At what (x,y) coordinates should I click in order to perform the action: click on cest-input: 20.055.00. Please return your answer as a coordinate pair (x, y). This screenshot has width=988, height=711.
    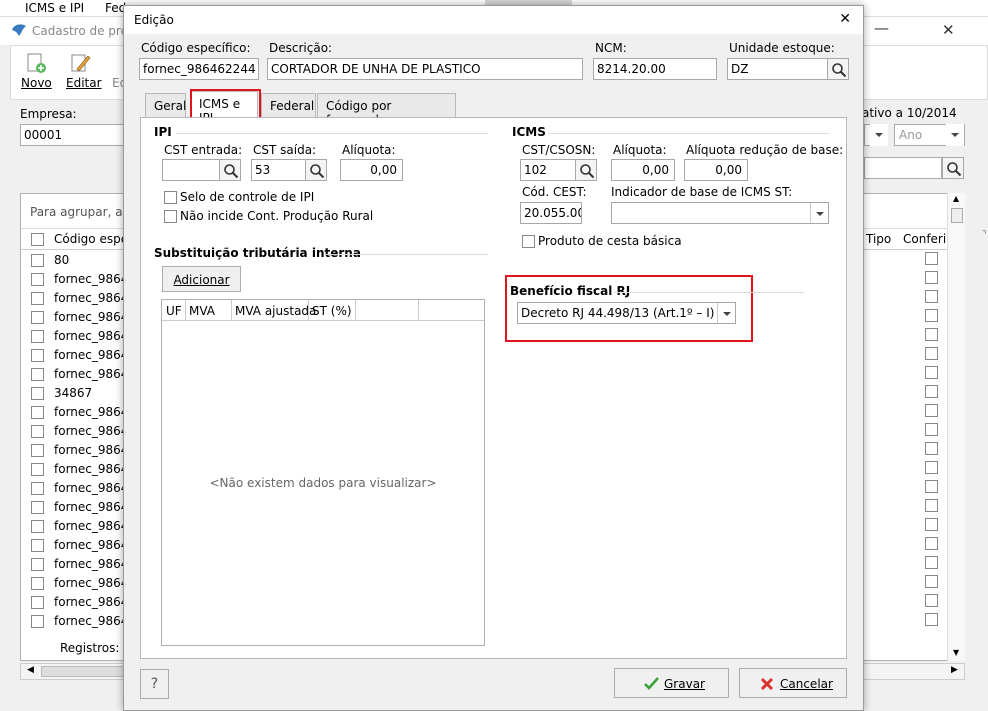
    Looking at the image, I should click on (551, 213).